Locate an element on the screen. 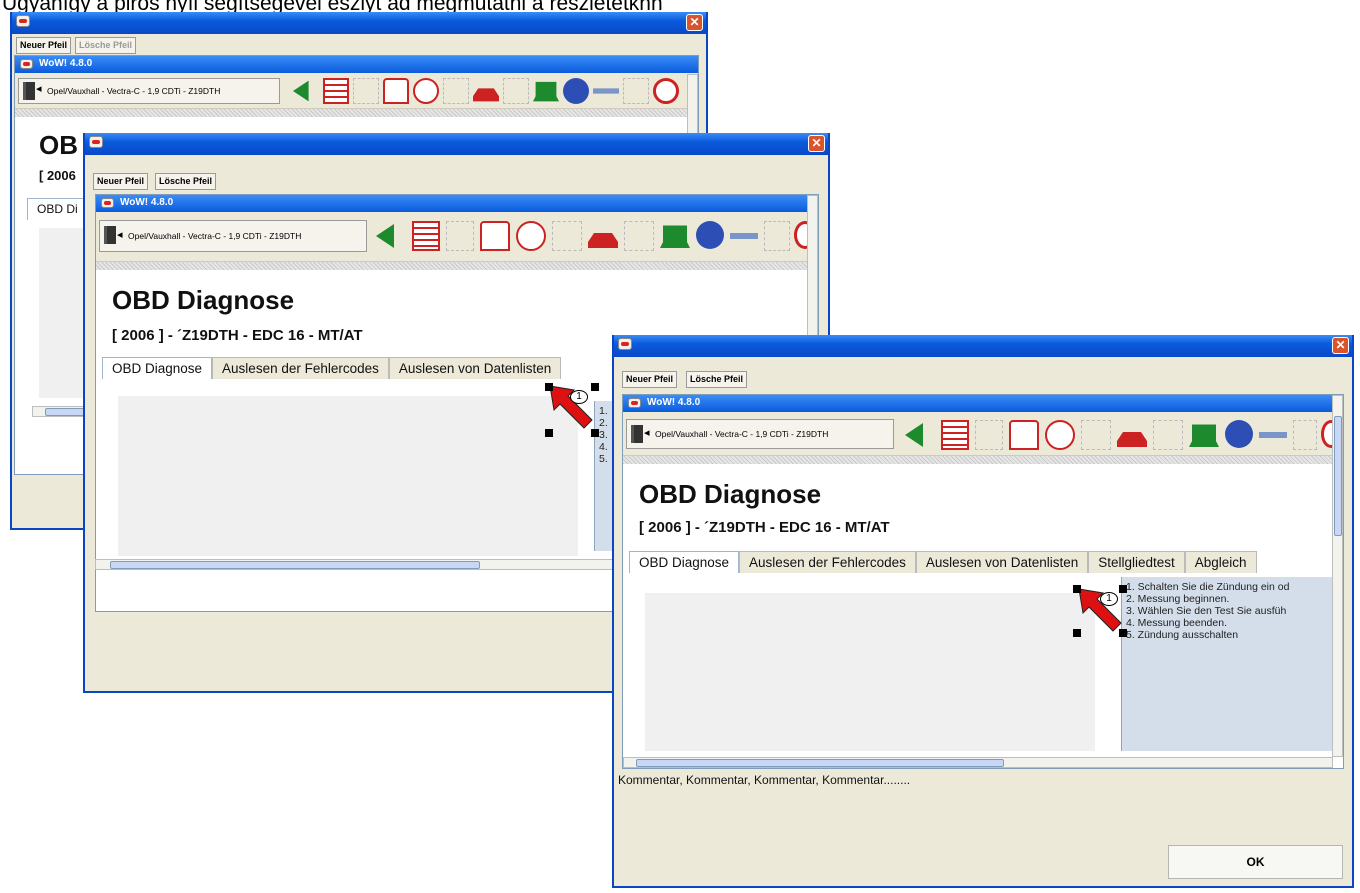 This screenshot has height=893, width=1360. ok-button: OK is located at coordinates (1255, 862).